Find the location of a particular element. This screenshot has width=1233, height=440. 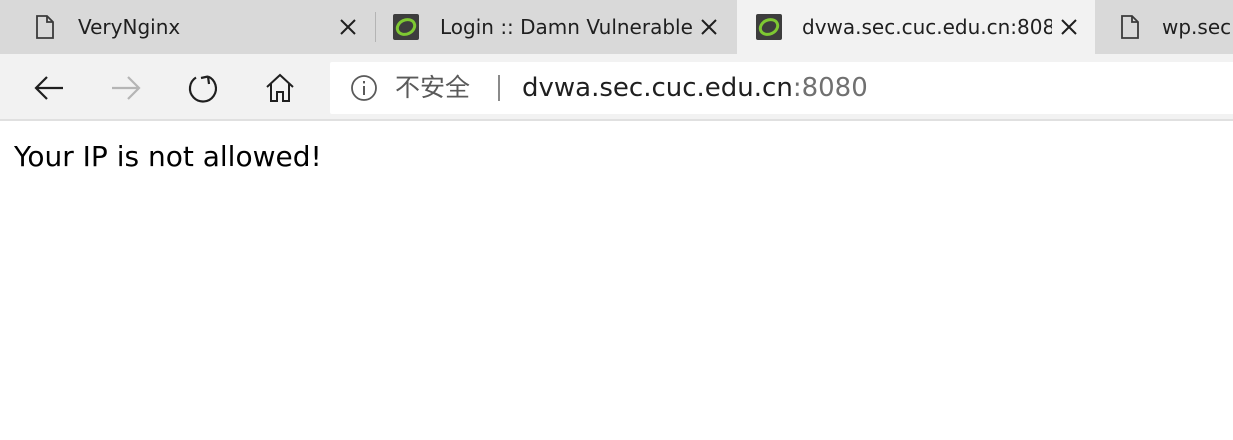

address-bar: 不安全 dvwa.sec.cuc.edu.cn:8080 is located at coordinates (781, 88).